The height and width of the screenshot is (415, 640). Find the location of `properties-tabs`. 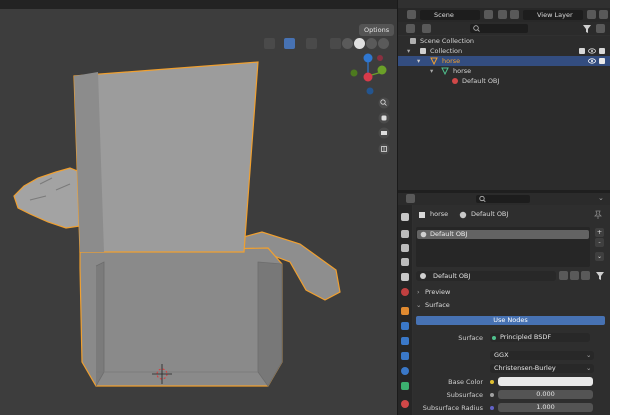

properties-tabs is located at coordinates (405, 310).